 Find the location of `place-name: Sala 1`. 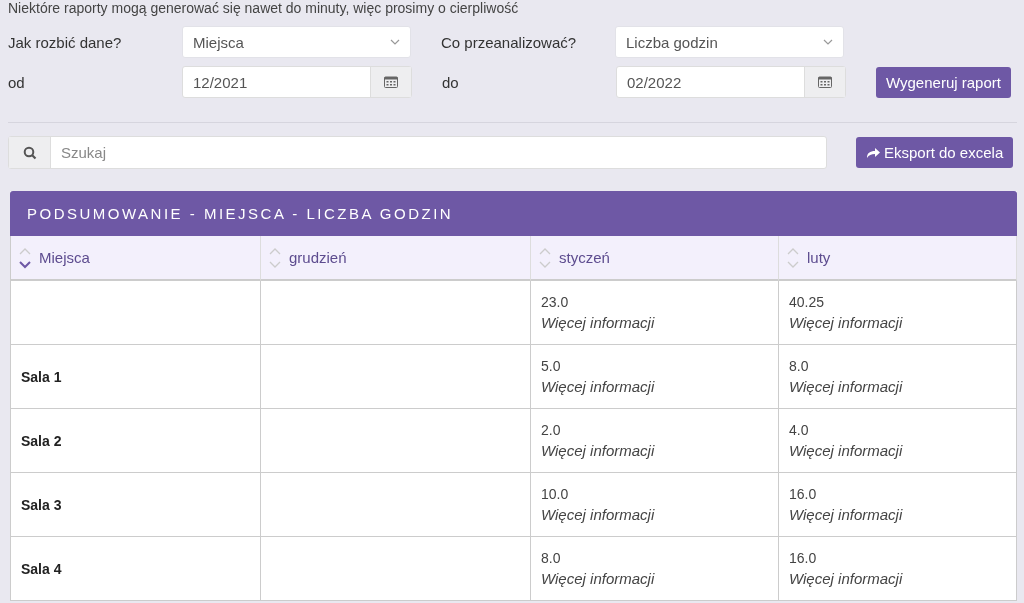

place-name: Sala 1 is located at coordinates (42, 376).